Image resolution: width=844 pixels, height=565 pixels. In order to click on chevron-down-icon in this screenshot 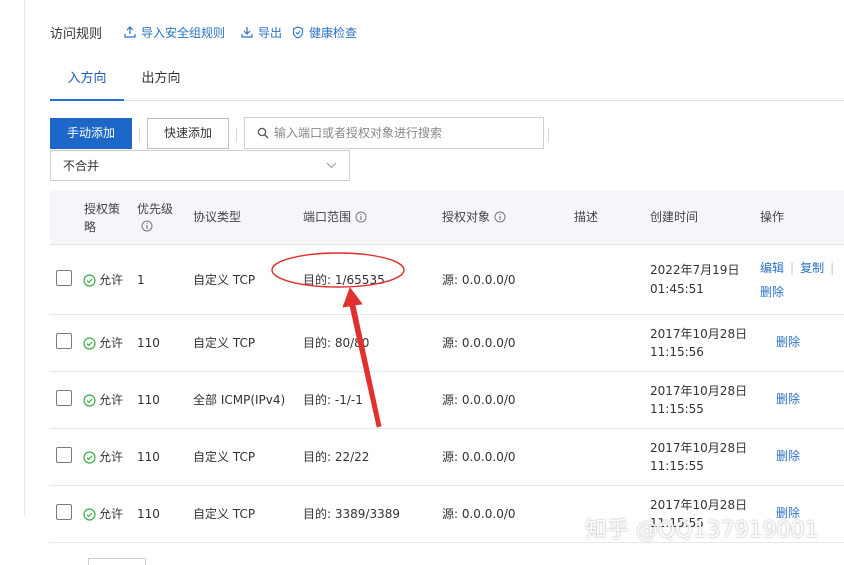, I will do `click(331, 165)`.